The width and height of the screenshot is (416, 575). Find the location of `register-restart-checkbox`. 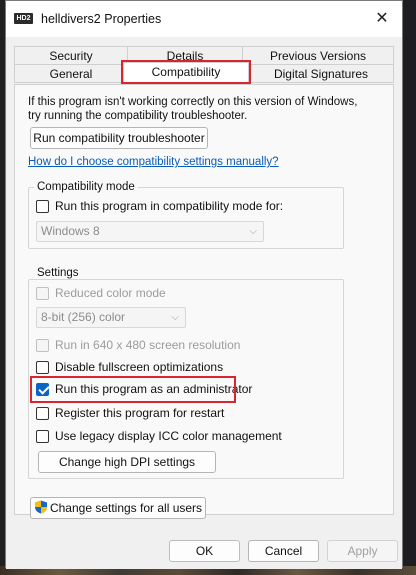

register-restart-checkbox is located at coordinates (42, 413).